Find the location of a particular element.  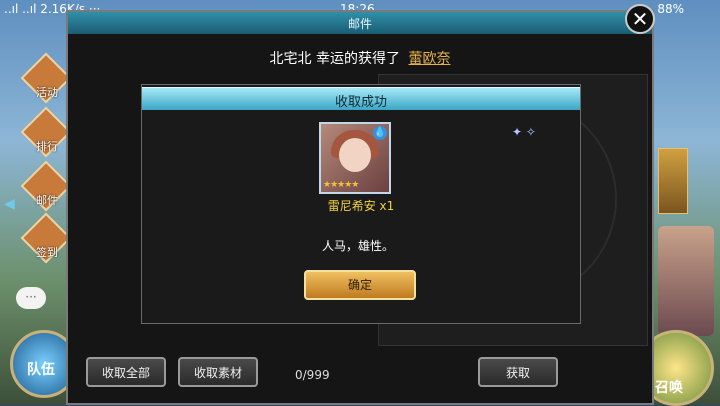

arrow-left-icon: ◀ is located at coordinates (9, 204).